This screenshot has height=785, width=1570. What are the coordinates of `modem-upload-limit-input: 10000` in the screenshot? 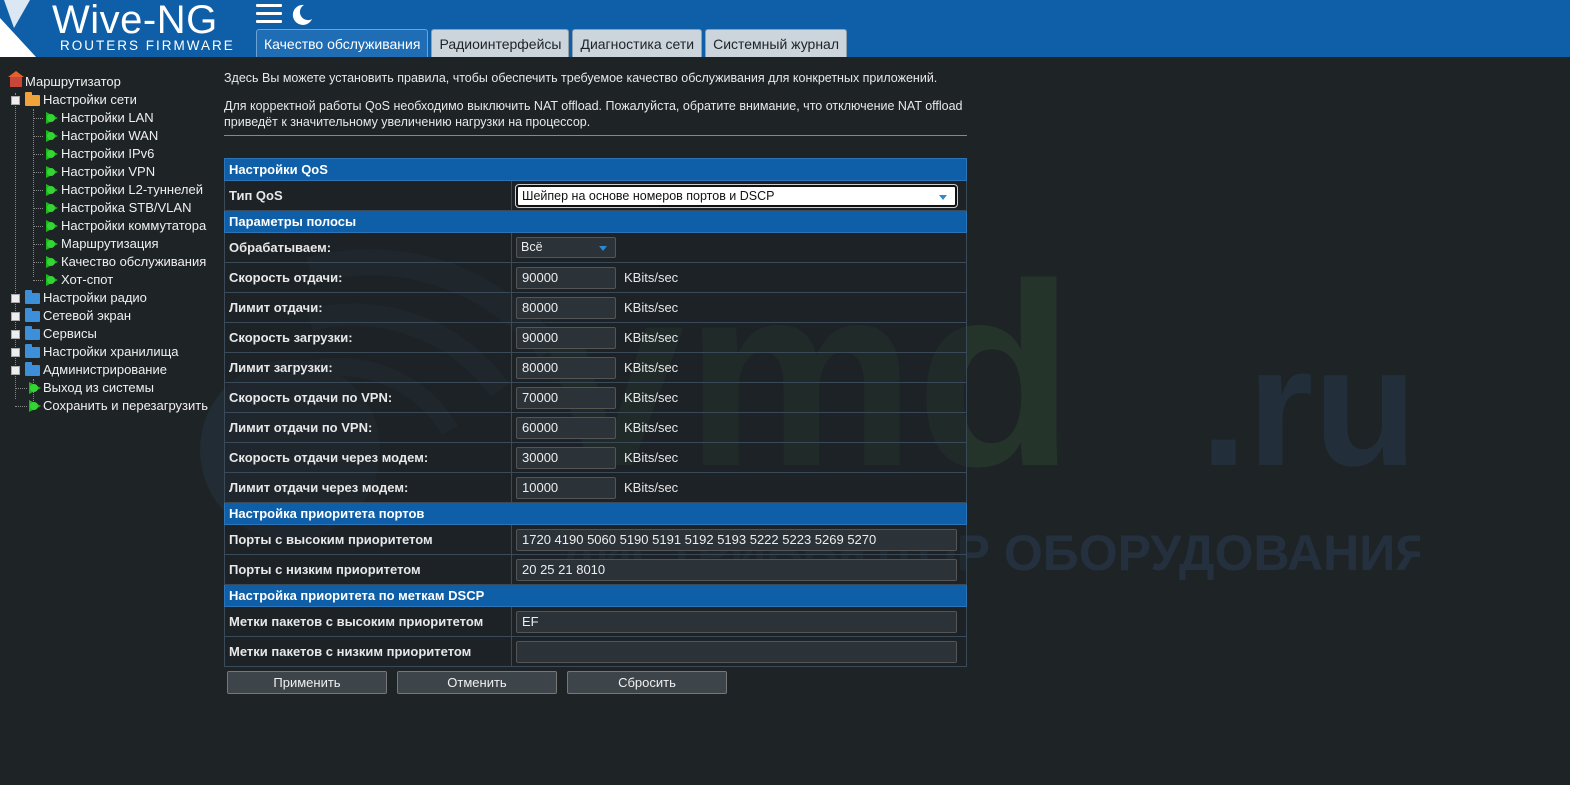 It's located at (566, 487).